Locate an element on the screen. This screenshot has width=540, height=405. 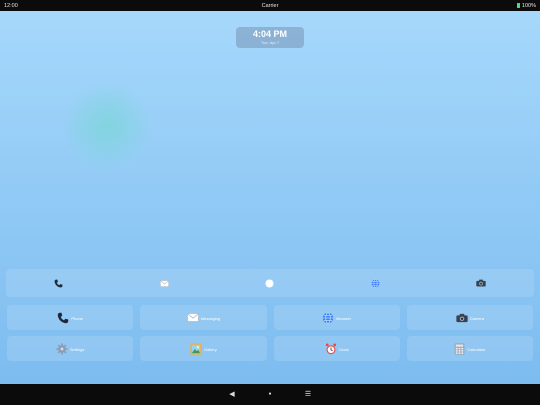
app-tile-settings: Settings is located at coordinates (70, 348).